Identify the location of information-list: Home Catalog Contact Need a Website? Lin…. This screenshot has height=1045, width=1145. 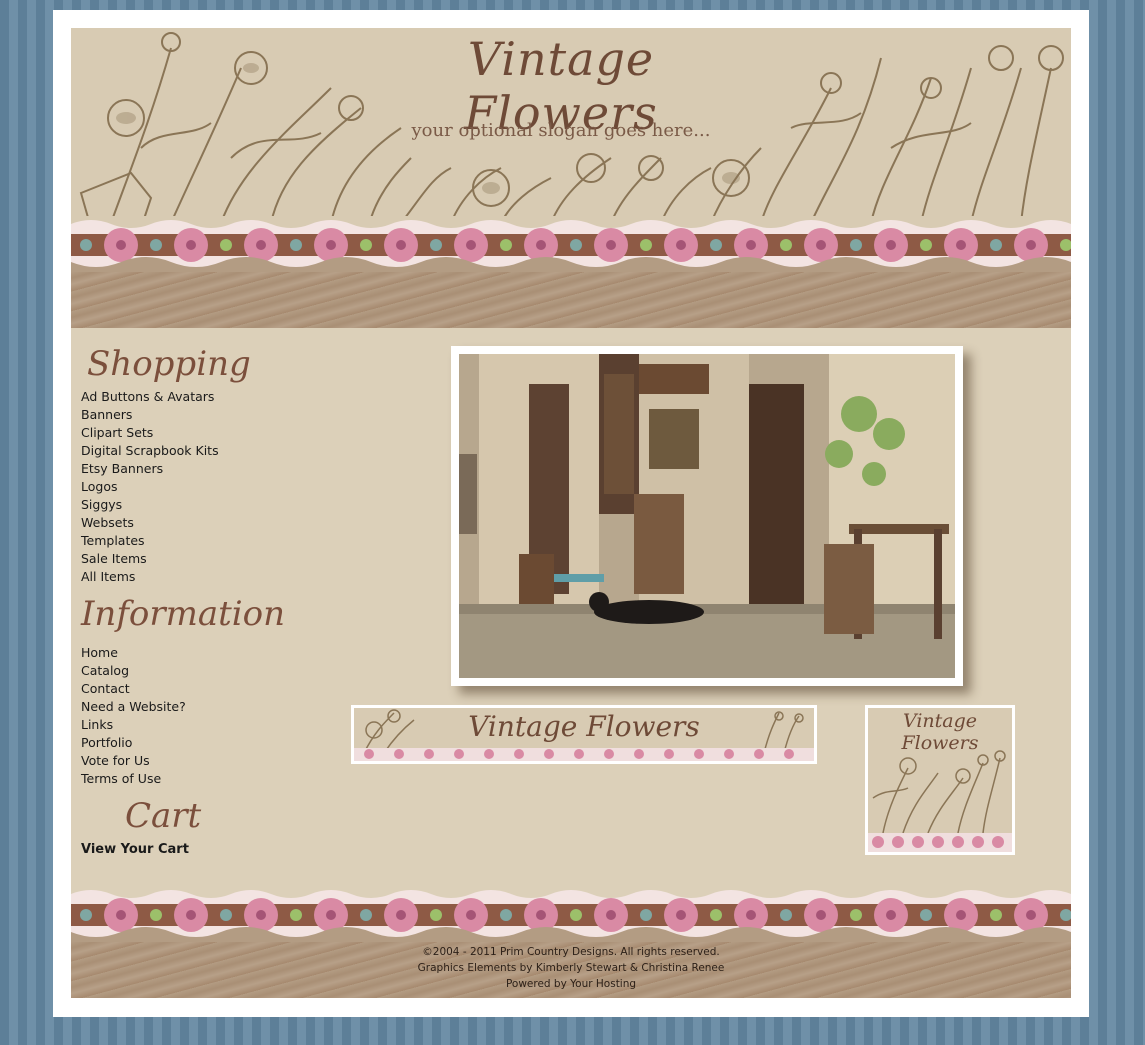
(201, 716).